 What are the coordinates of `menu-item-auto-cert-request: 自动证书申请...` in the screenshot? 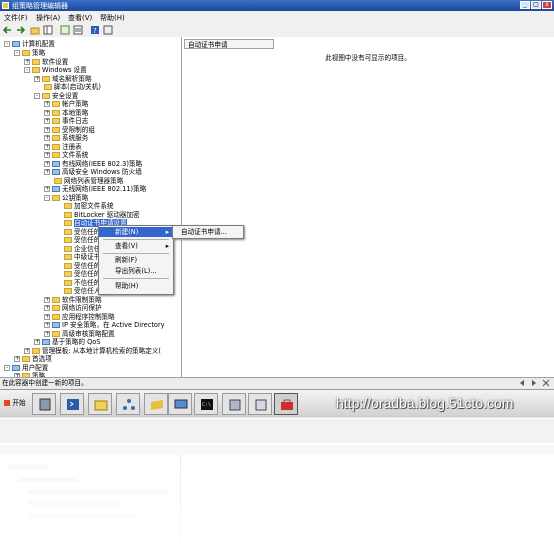 It's located at (208, 232).